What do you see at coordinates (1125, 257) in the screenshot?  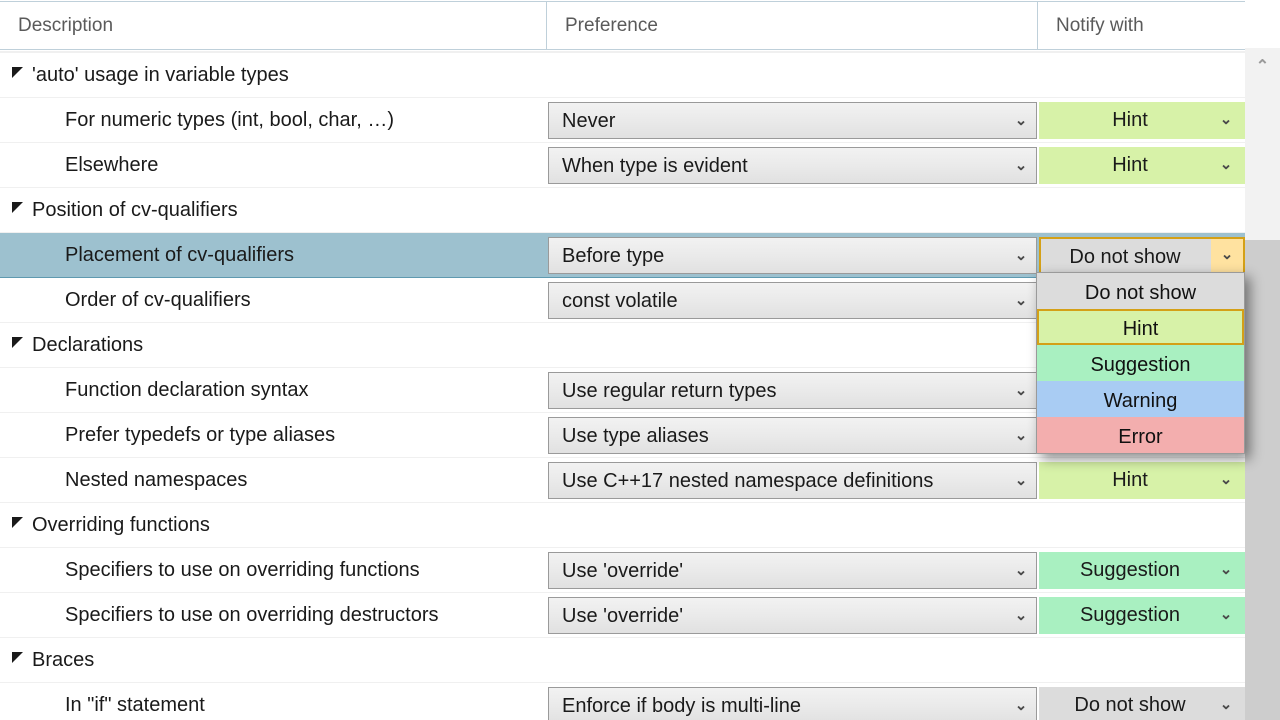 I see `notify-with-value: Do not show` at bounding box center [1125, 257].